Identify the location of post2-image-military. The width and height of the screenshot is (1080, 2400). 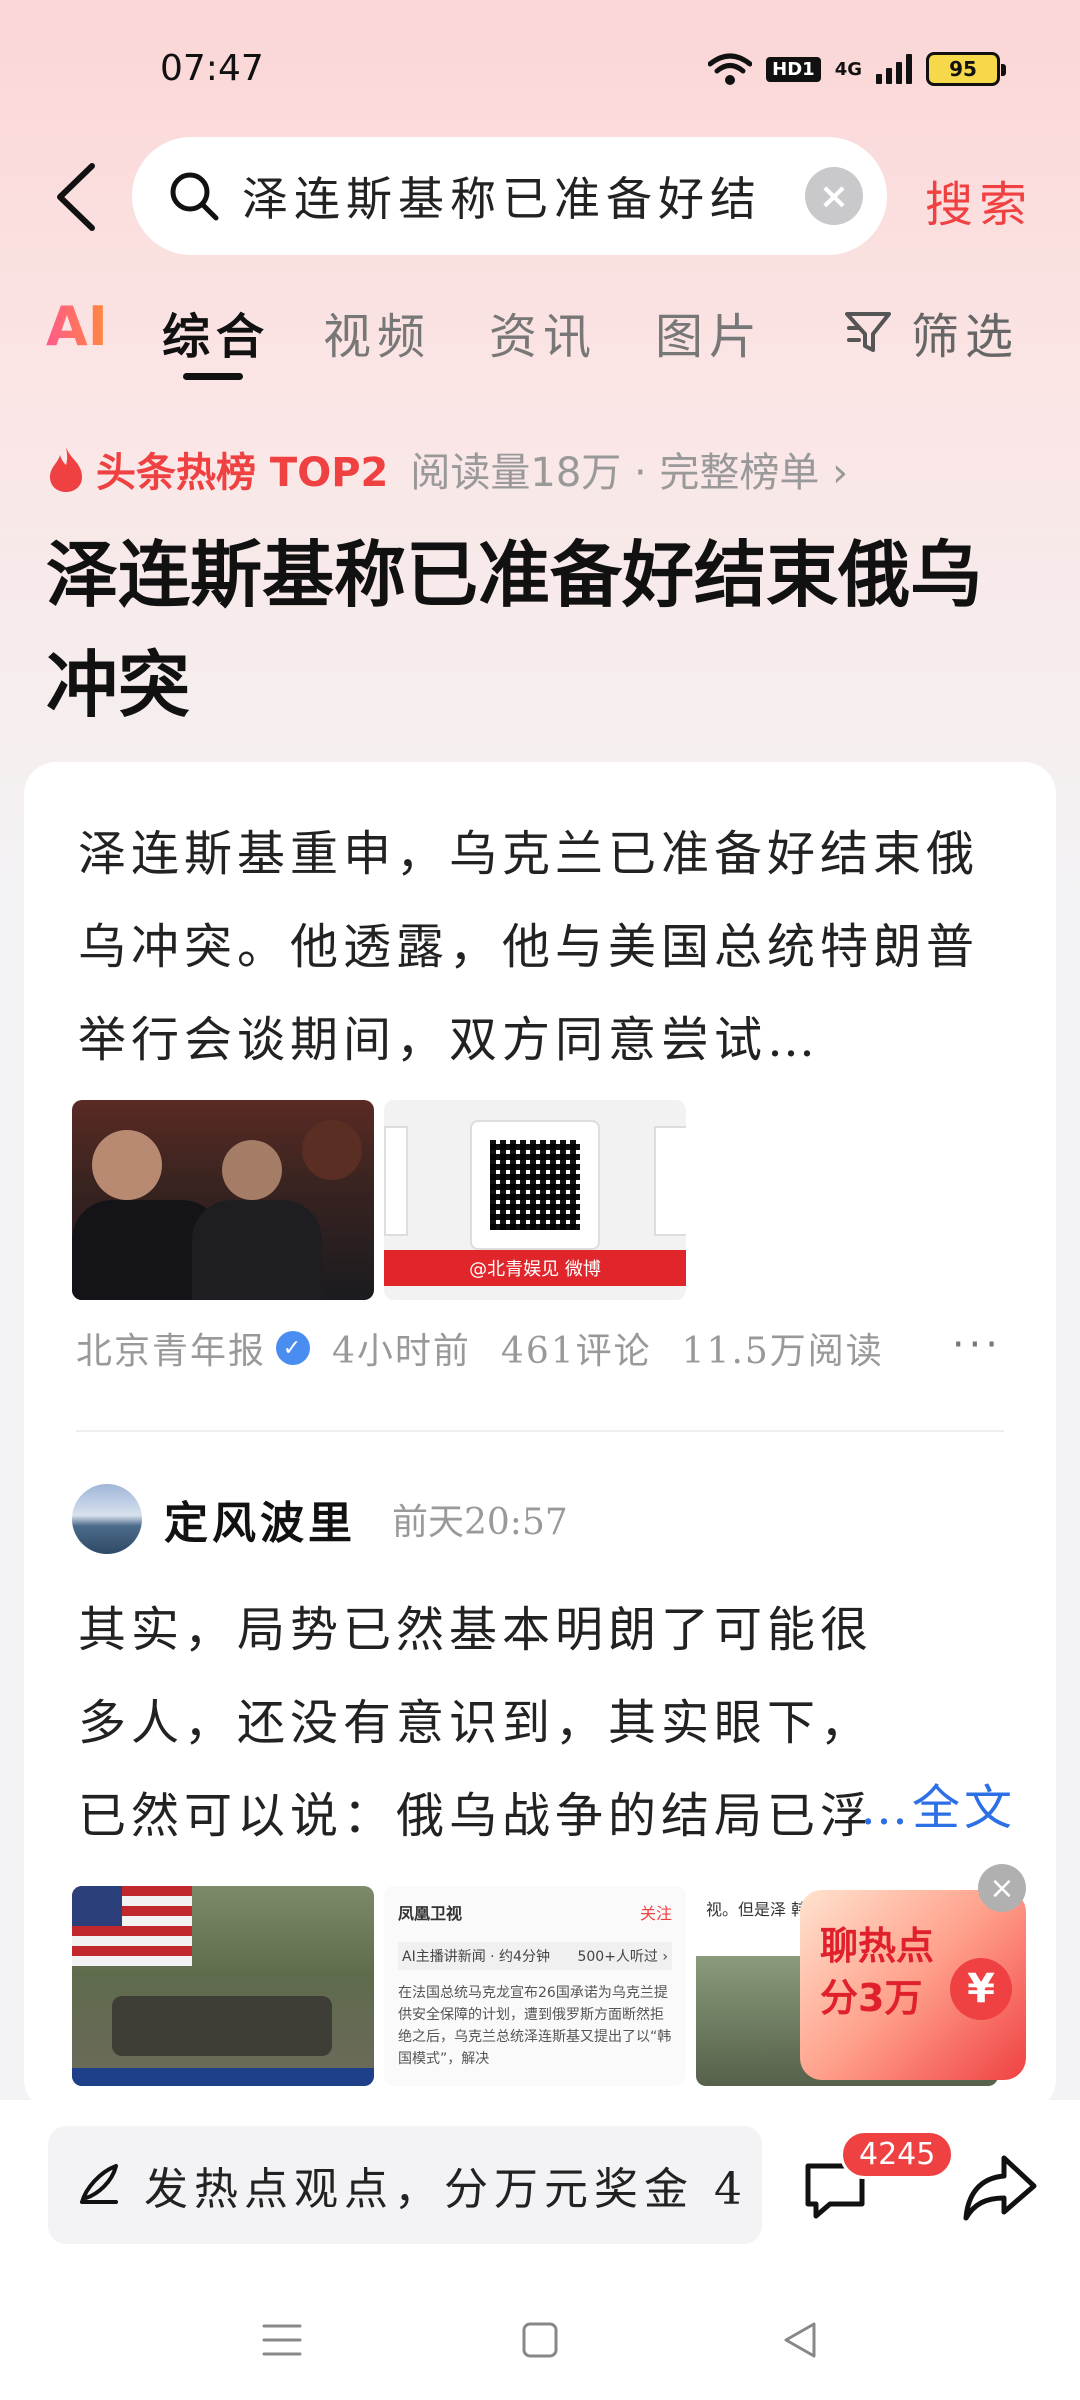
(223, 1986).